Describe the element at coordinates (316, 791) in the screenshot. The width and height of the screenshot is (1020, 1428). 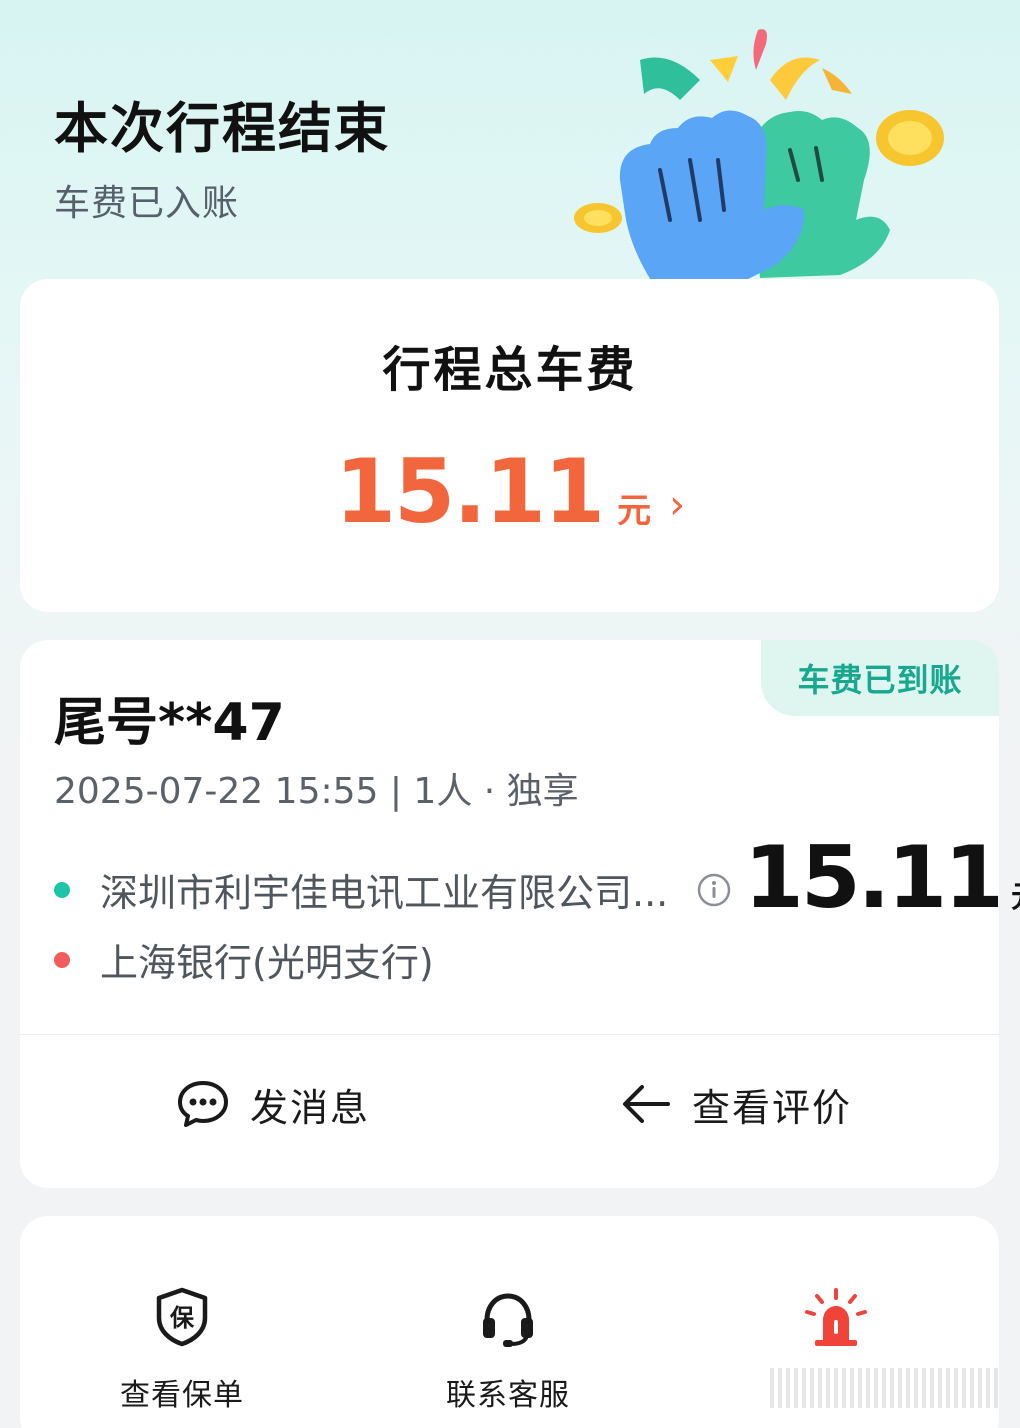
I see `trip-meta: 2025-07-22 15:55 | 1人 · 独享` at that location.